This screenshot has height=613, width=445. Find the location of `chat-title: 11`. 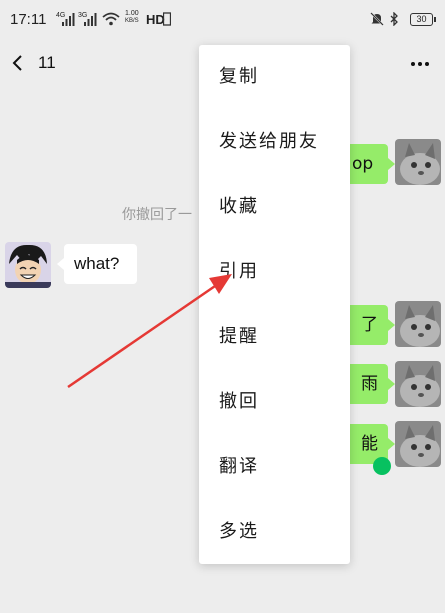

chat-title: 11 is located at coordinates (47, 62).